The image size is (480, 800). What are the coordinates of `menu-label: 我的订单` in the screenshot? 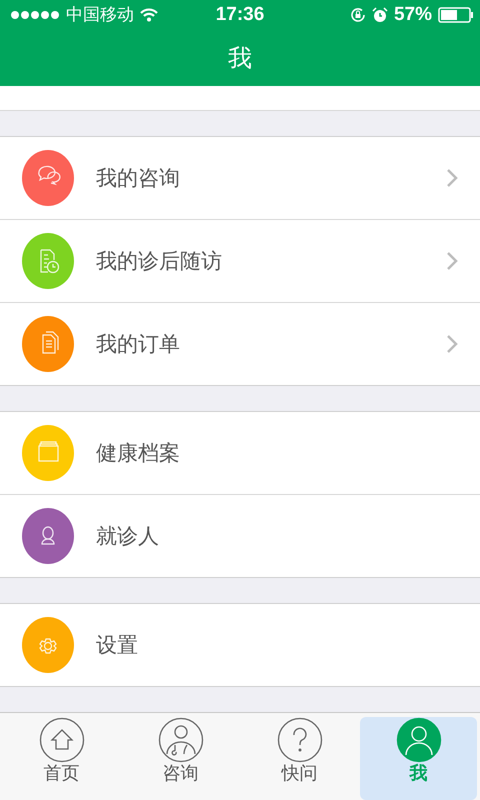 It's located at (138, 344).